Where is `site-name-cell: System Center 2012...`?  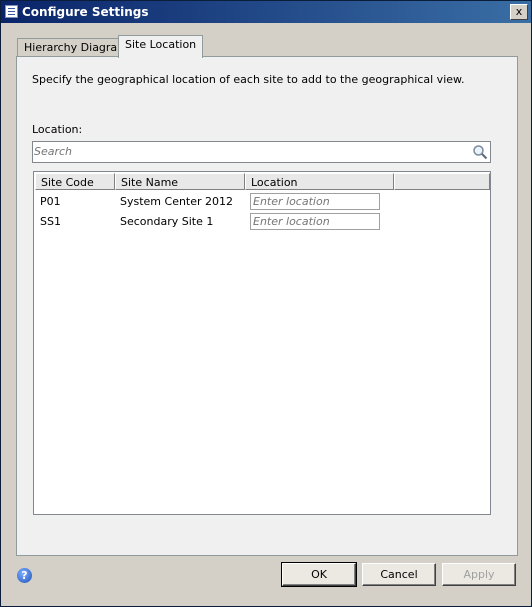
site-name-cell: System Center 2012... is located at coordinates (176, 201).